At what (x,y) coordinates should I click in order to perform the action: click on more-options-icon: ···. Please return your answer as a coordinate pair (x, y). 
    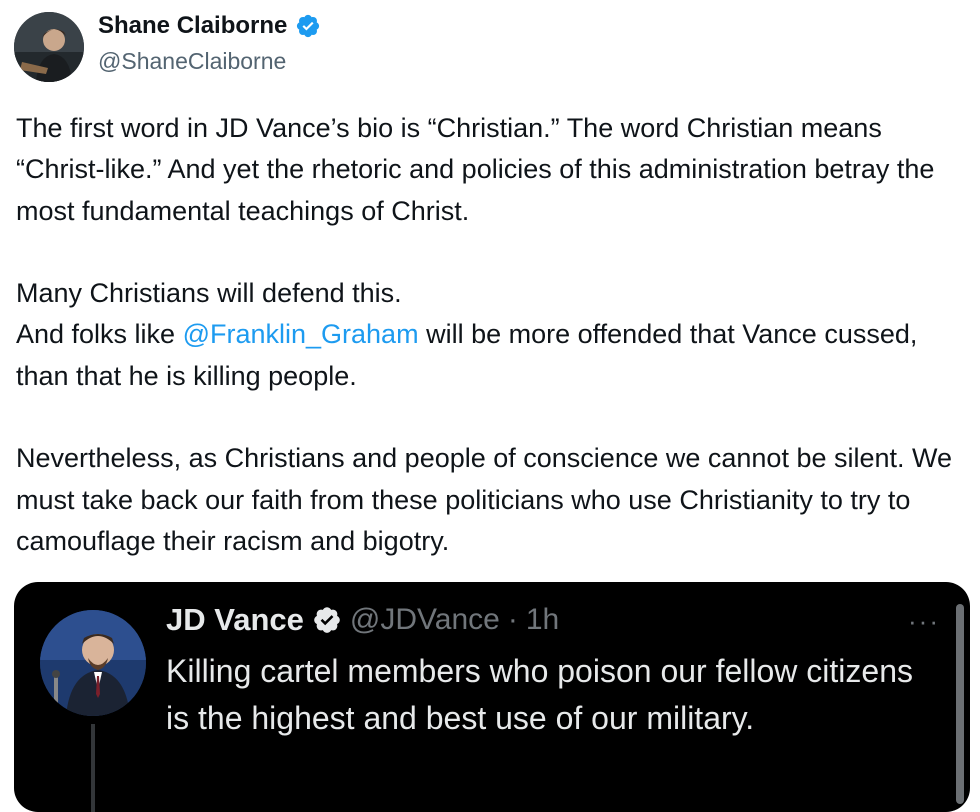
    Looking at the image, I should click on (924, 621).